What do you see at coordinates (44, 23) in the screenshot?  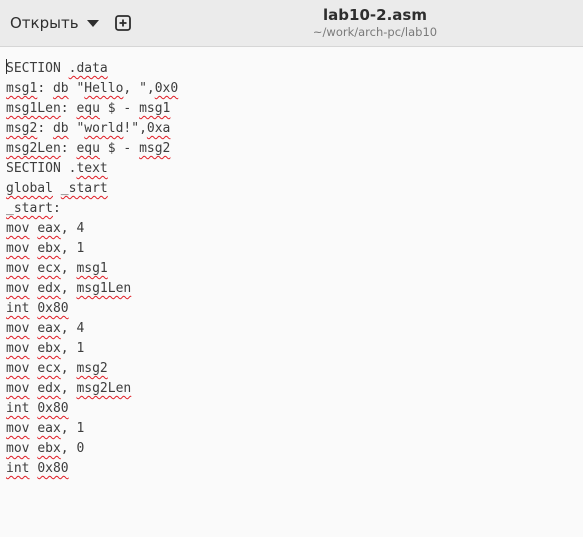 I see `open-button-label: Открыть` at bounding box center [44, 23].